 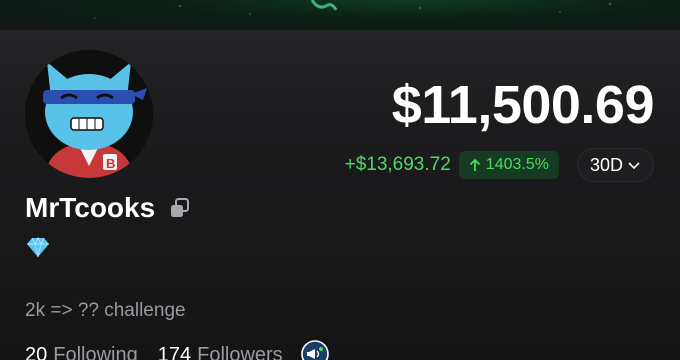 I want to click on username-row: MrTcooks, so click(x=108, y=208).